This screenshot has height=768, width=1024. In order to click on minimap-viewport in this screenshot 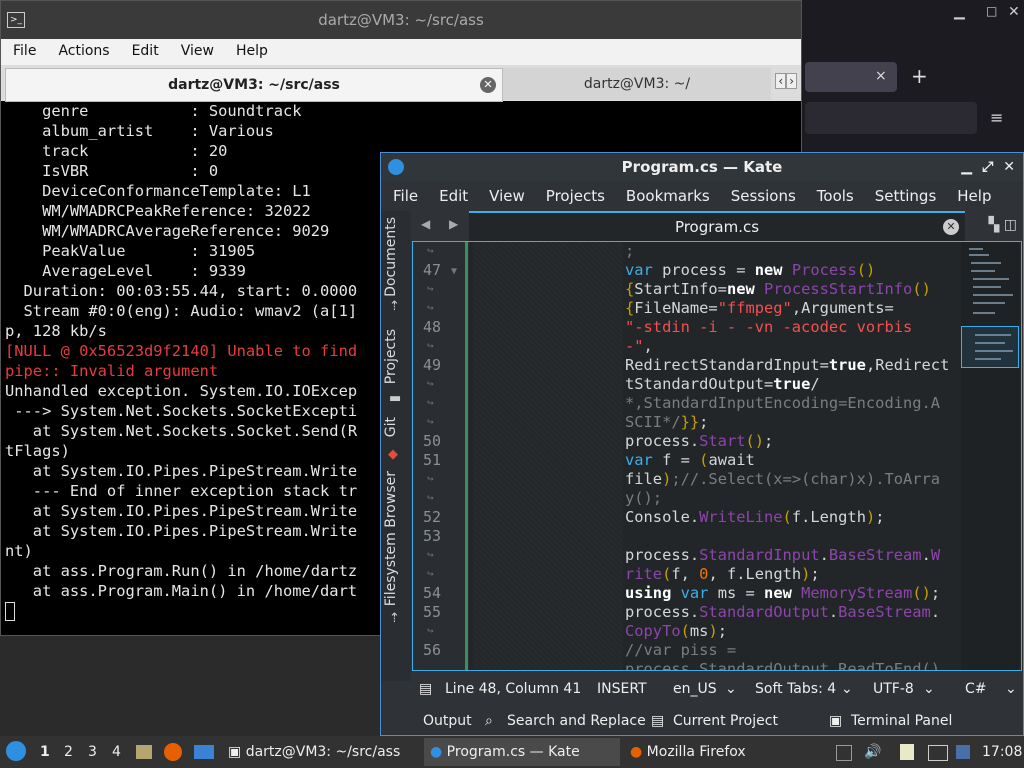, I will do `click(990, 347)`.